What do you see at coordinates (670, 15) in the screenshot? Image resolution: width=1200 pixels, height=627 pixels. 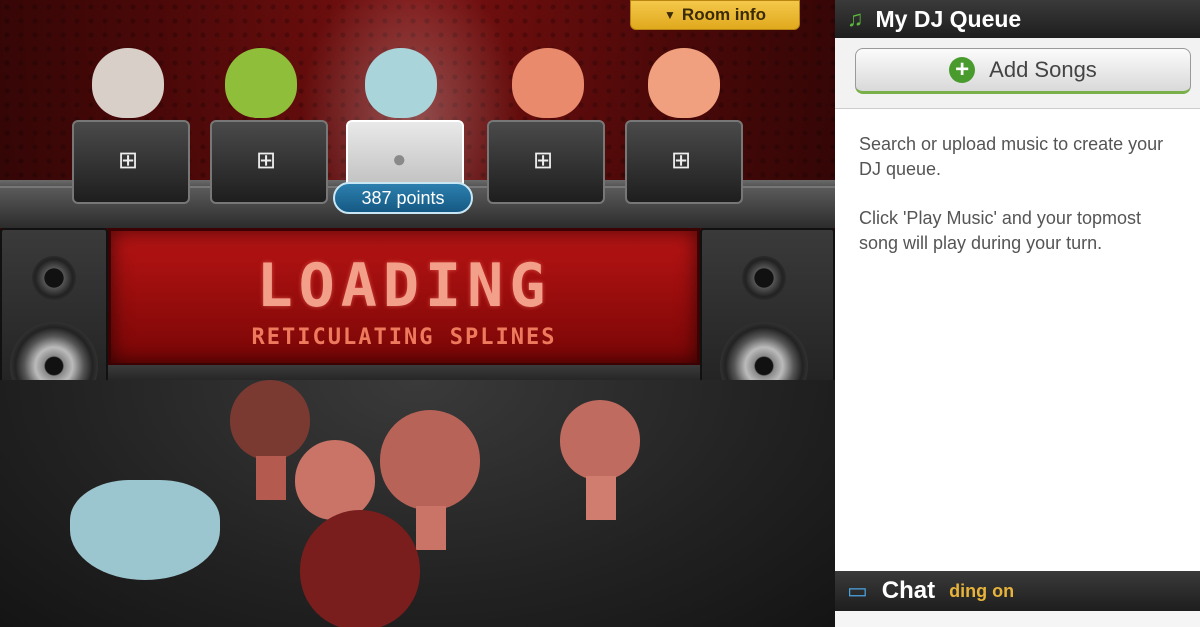 I see `caret-down-icon: ▼` at bounding box center [670, 15].